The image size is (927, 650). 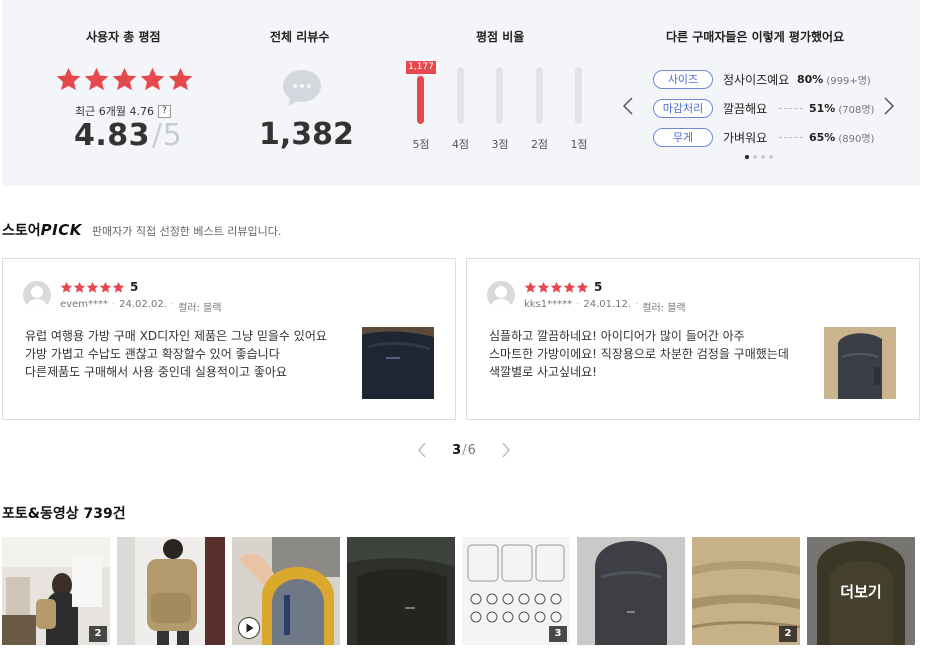 I want to click on rating-bar-label: 1점, so click(x=579, y=144).